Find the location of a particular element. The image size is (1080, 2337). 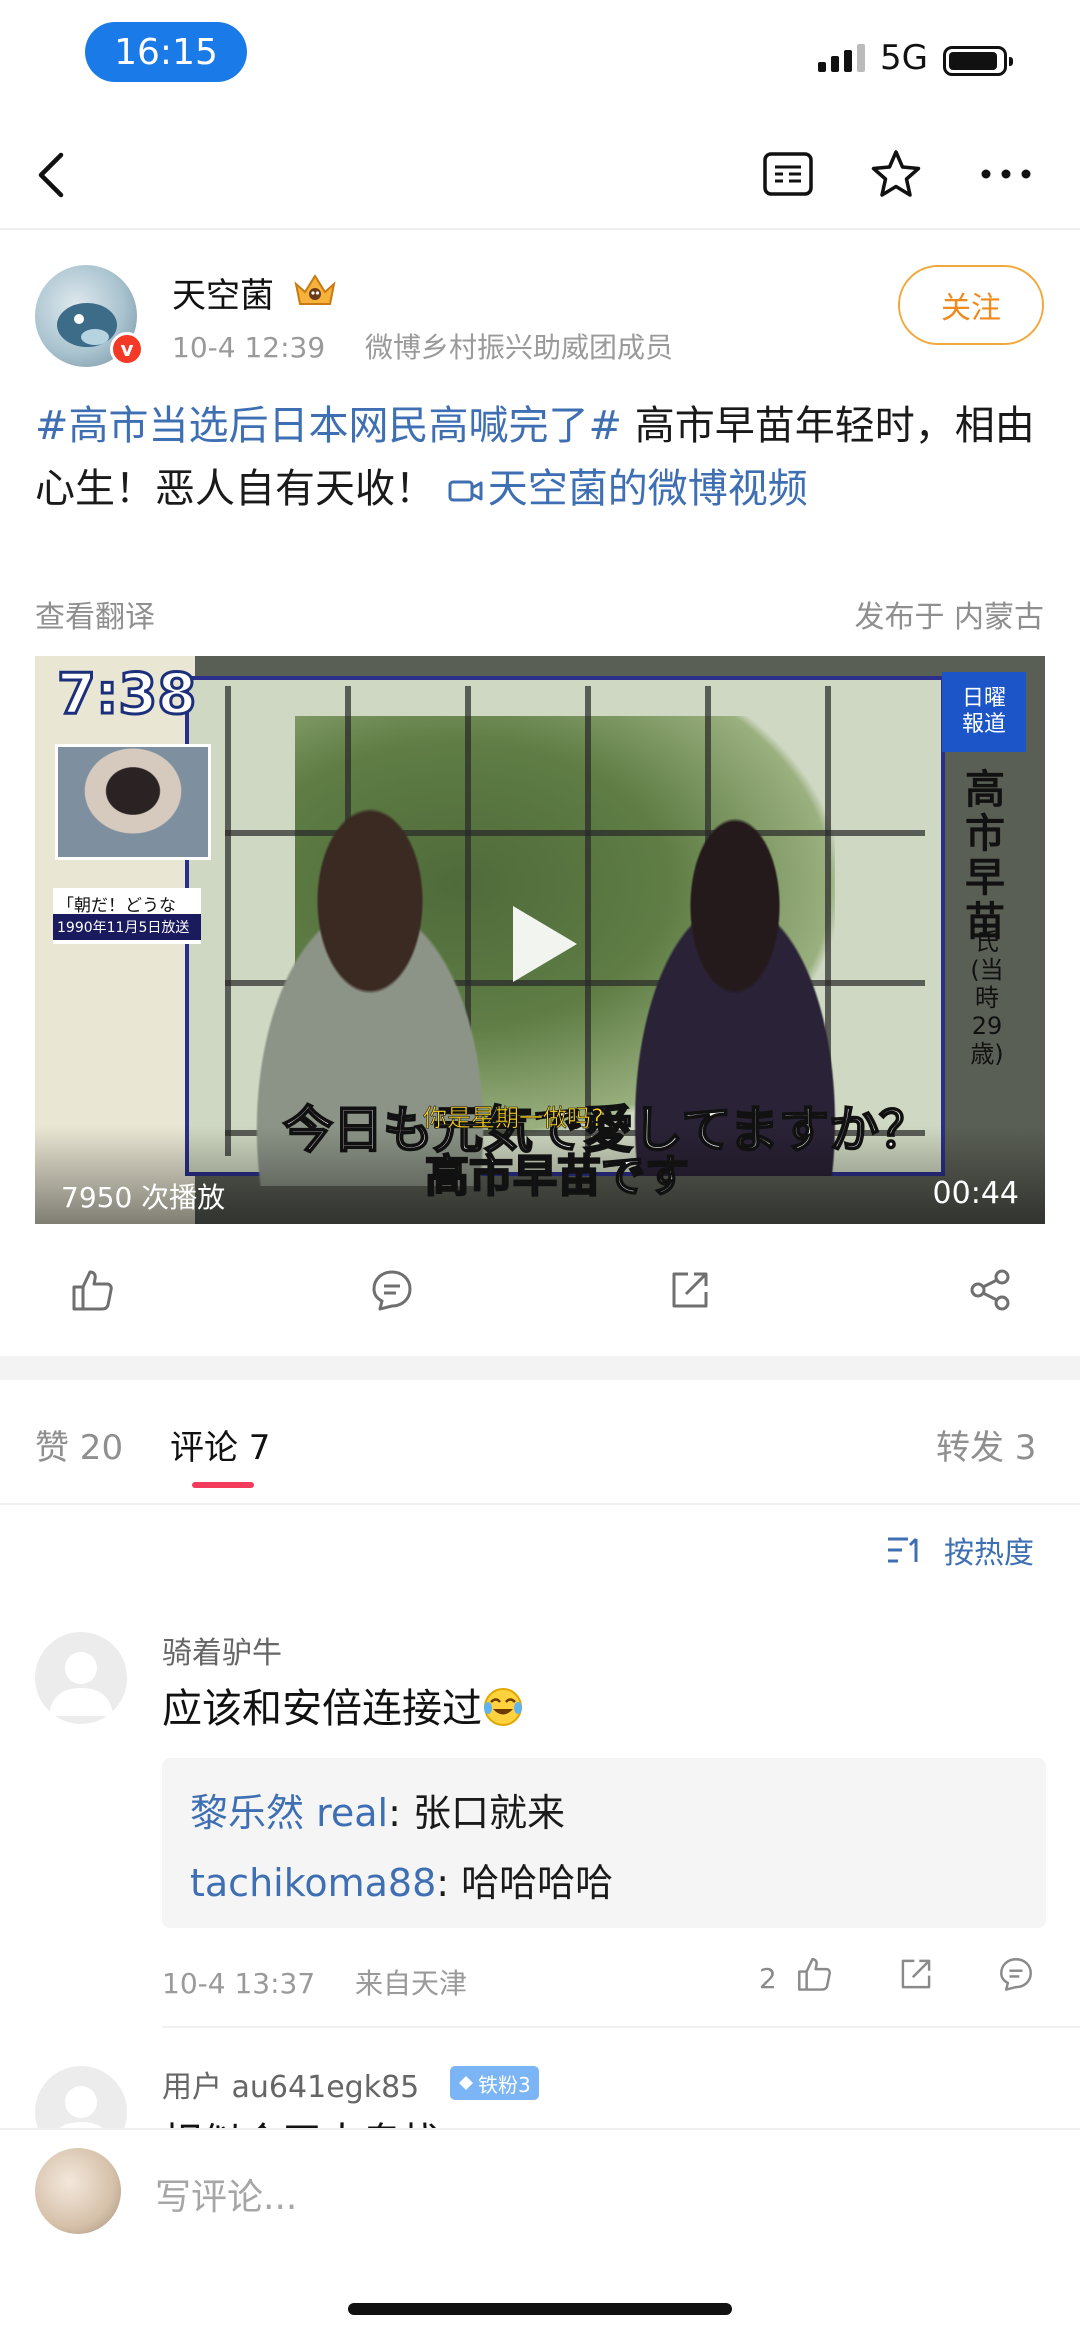

video-overlay-time: 7:38 is located at coordinates (126, 695).